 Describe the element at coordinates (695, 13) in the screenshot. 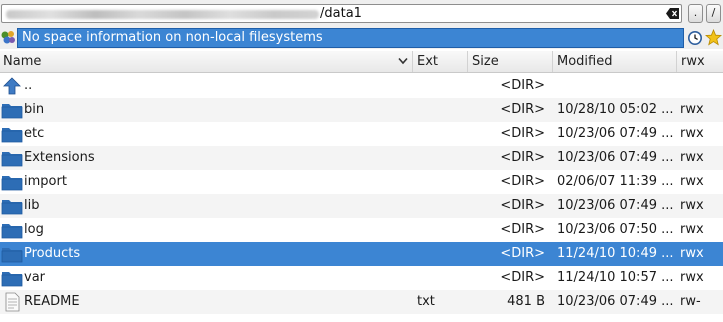

I see `parent-dir-button: .` at that location.